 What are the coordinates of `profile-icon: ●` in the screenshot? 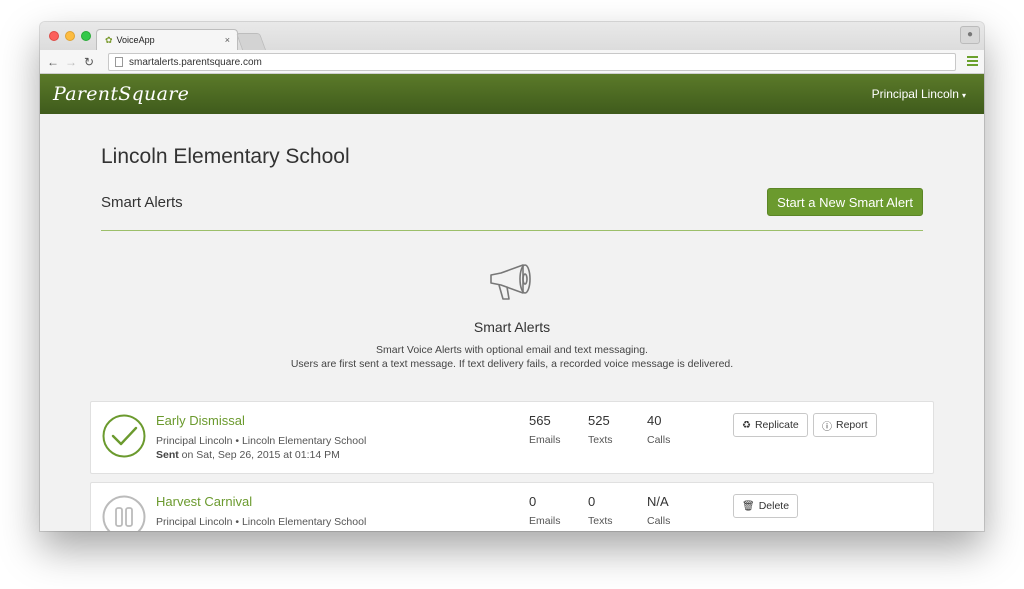 It's located at (970, 35).